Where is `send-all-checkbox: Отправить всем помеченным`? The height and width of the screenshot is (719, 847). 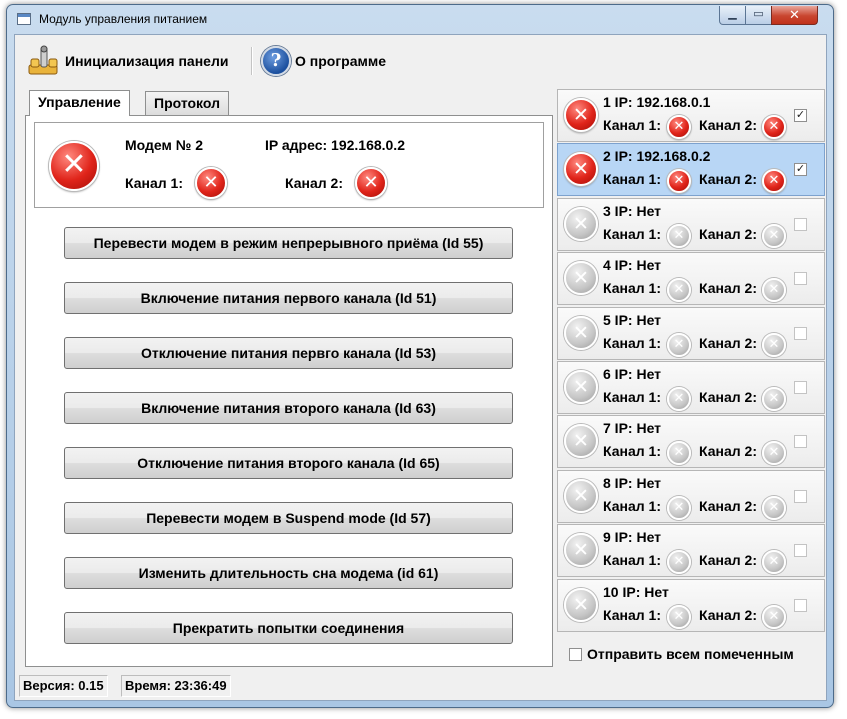
send-all-checkbox: Отправить всем помеченным is located at coordinates (681, 654).